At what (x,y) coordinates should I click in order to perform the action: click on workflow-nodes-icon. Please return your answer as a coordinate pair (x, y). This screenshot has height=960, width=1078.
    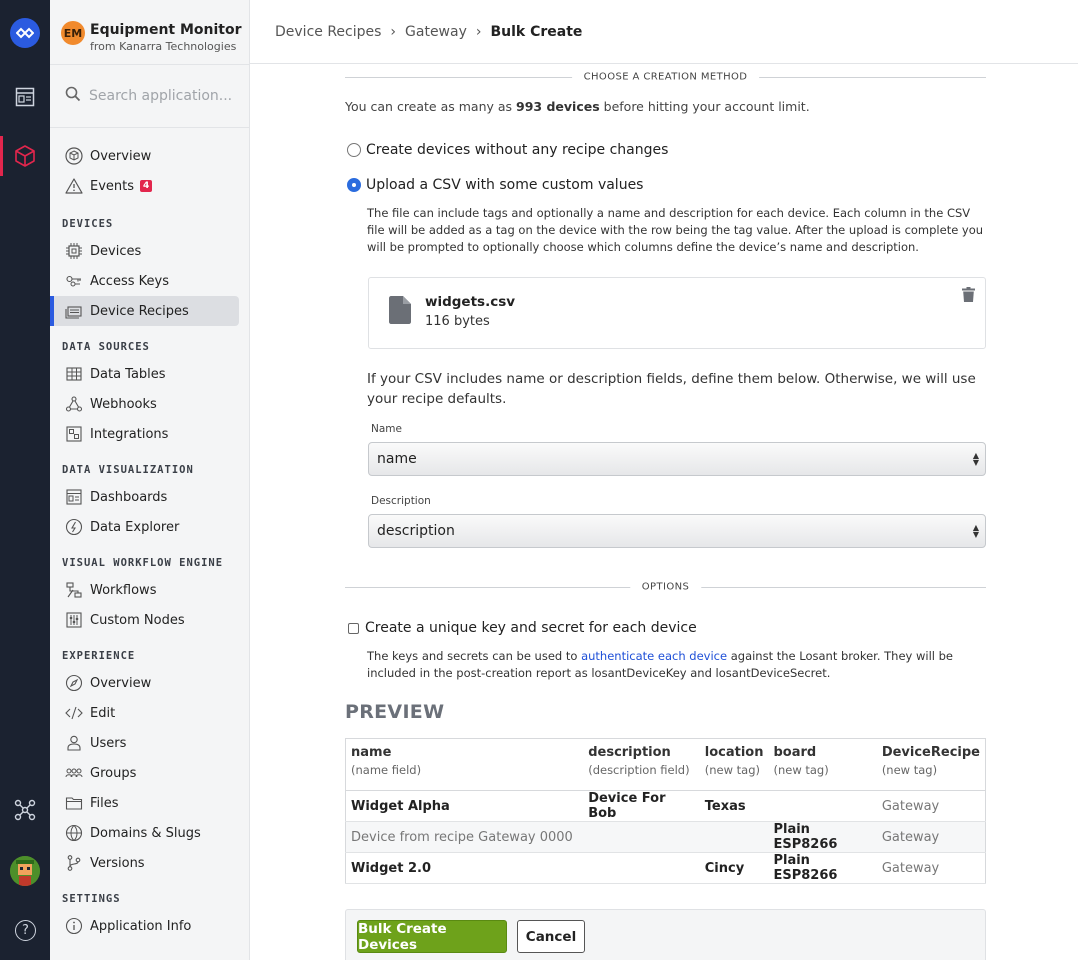
    Looking at the image, I should click on (25, 810).